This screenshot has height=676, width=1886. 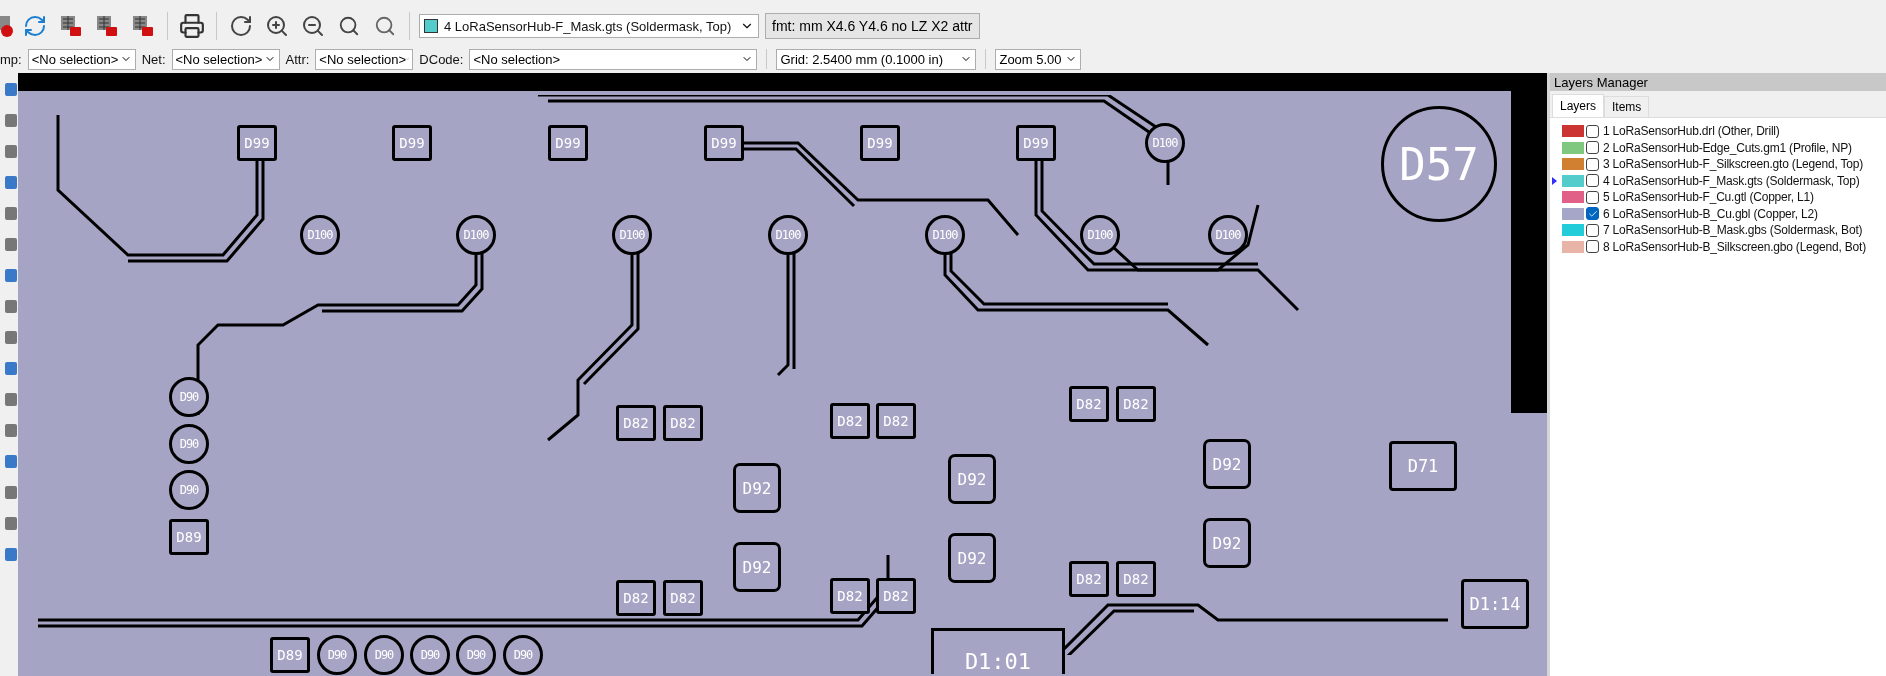 I want to click on filter-label: DCode:, so click(x=441, y=59).